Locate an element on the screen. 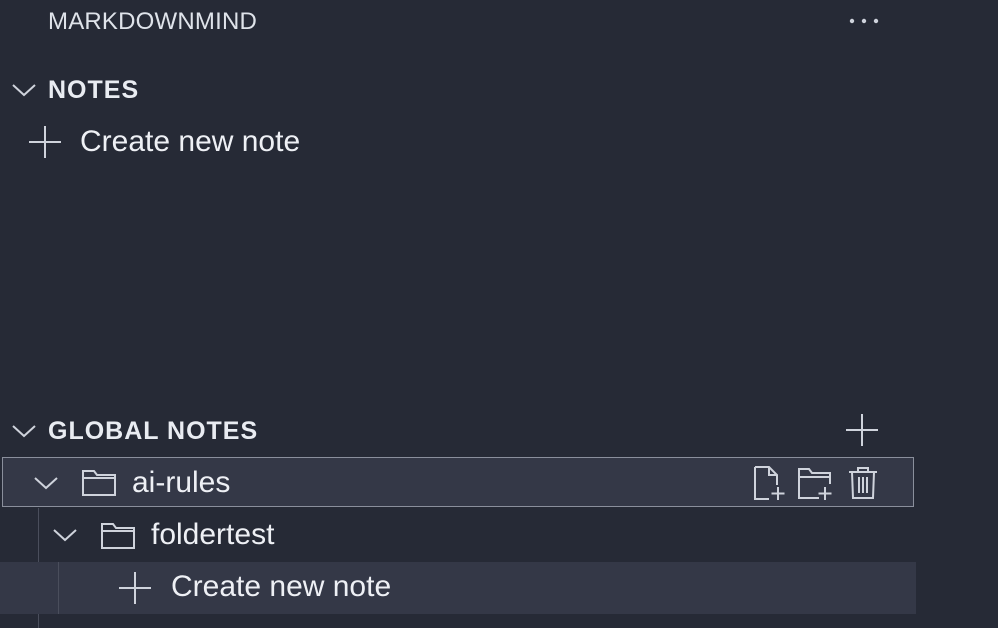  create-new-note-button: Create new note is located at coordinates (499, 141).